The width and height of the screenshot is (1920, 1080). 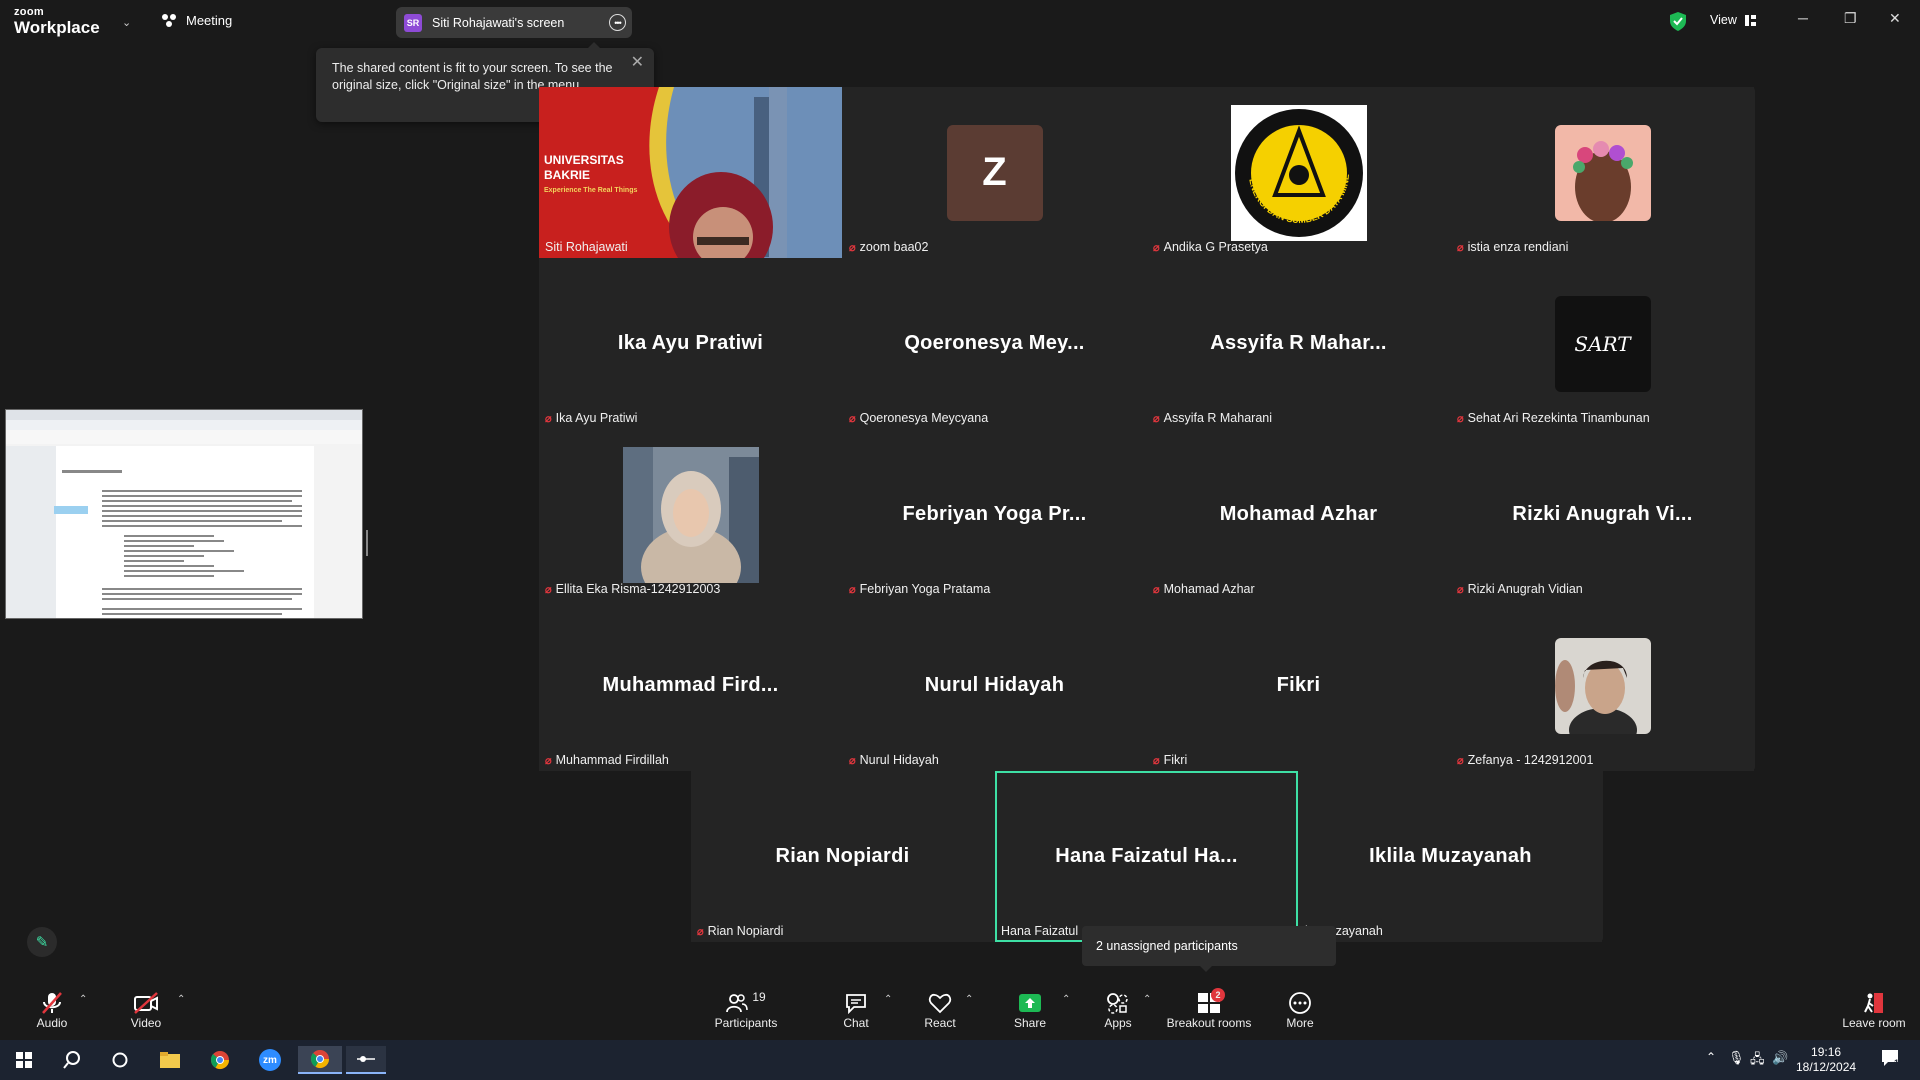 What do you see at coordinates (1826, 1067) in the screenshot?
I see `clock-date: 18/12/2024` at bounding box center [1826, 1067].